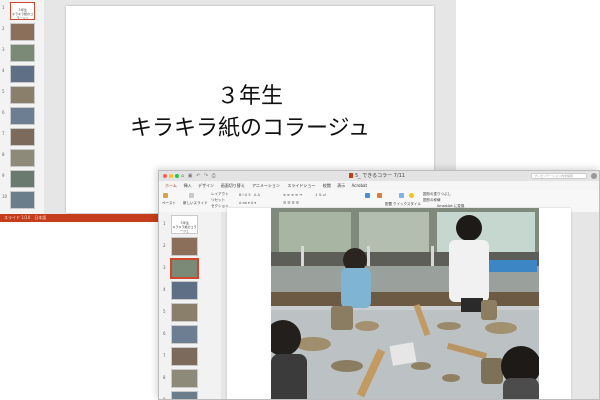 The image size is (600, 400). What do you see at coordinates (379, 186) in the screenshot?
I see `ribbon-tab-bar: ホーム 挿入 デザイン 画面切り替え アニメーション スライドショー 校閲 表示 Acrobat` at bounding box center [379, 186].